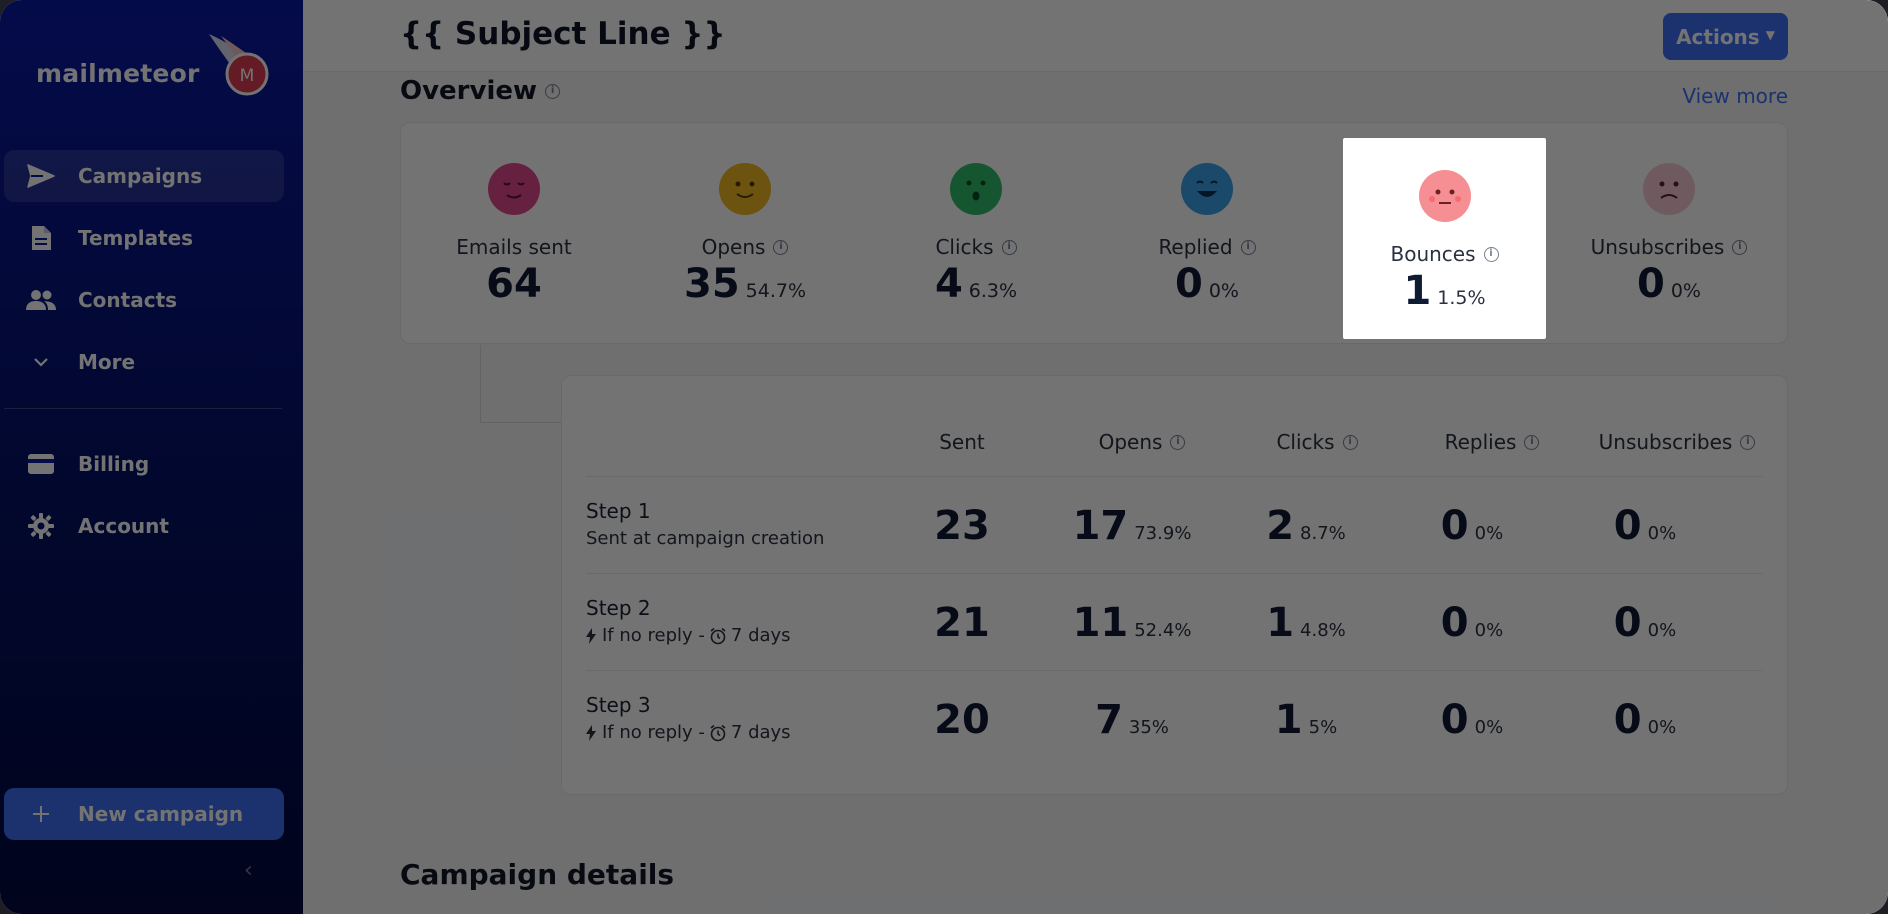 The width and height of the screenshot is (1888, 914). I want to click on cell-clicks: 1 4.8%, so click(1306, 623).